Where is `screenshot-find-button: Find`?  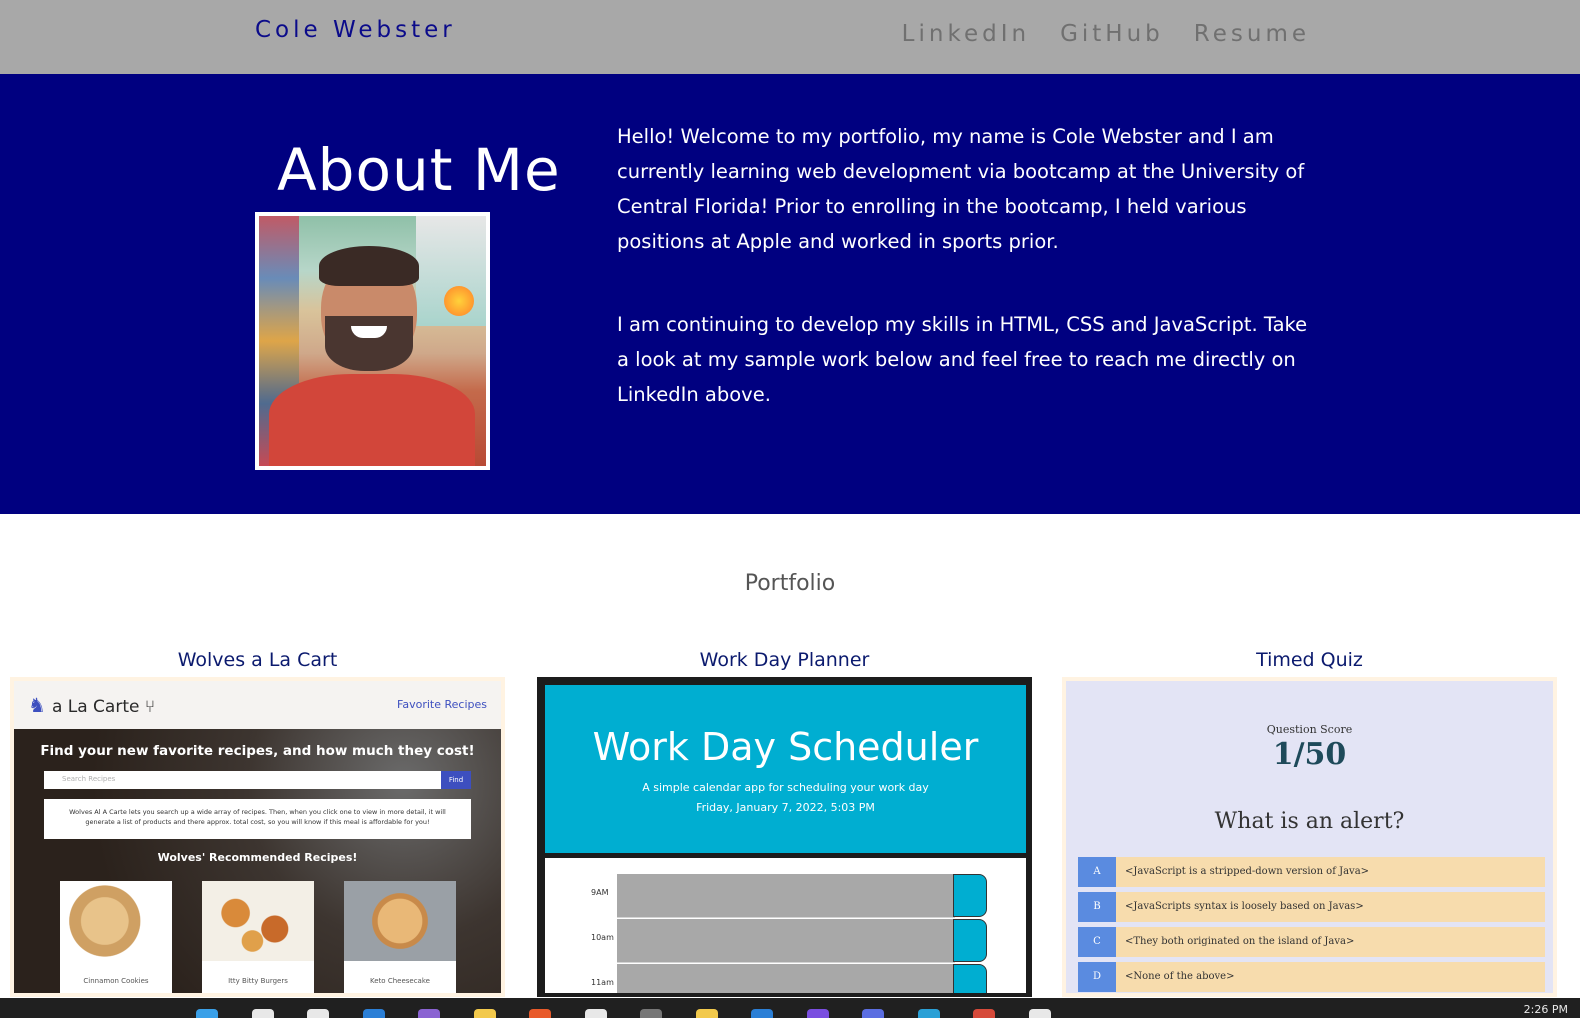
screenshot-find-button: Find is located at coordinates (456, 780).